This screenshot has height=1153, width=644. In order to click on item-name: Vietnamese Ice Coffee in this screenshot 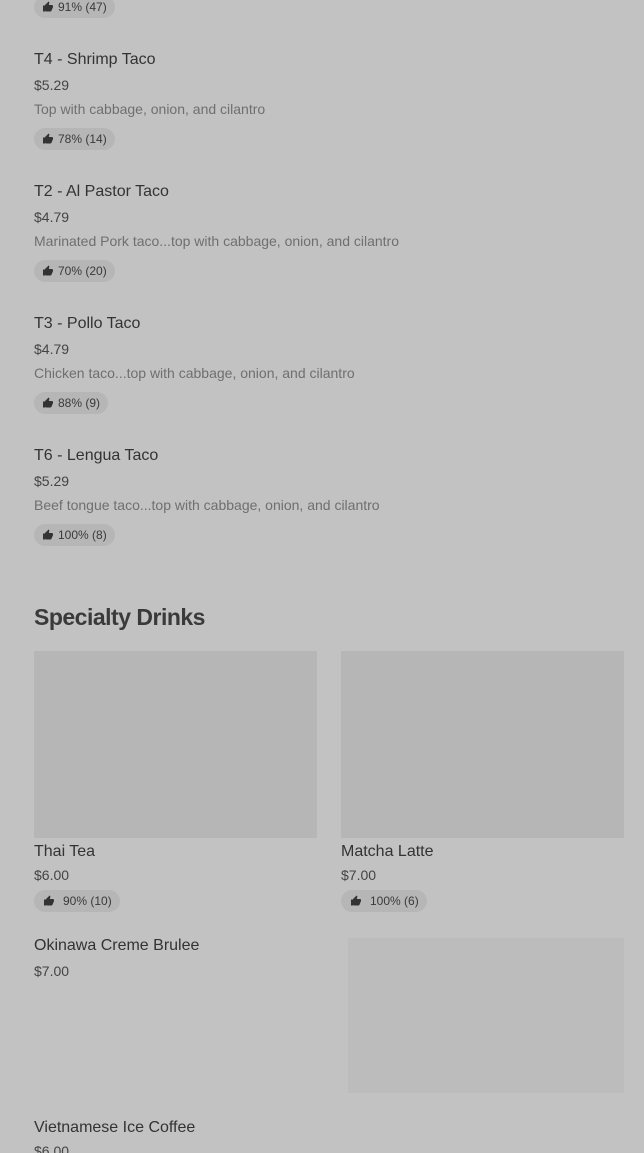, I will do `click(115, 1127)`.